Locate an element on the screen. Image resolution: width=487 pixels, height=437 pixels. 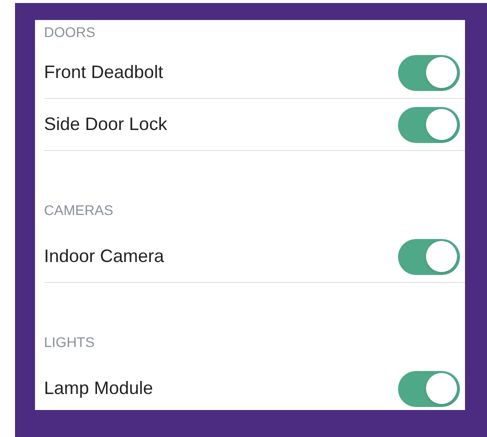
setting-label: Front Deadbolt is located at coordinates (104, 72).